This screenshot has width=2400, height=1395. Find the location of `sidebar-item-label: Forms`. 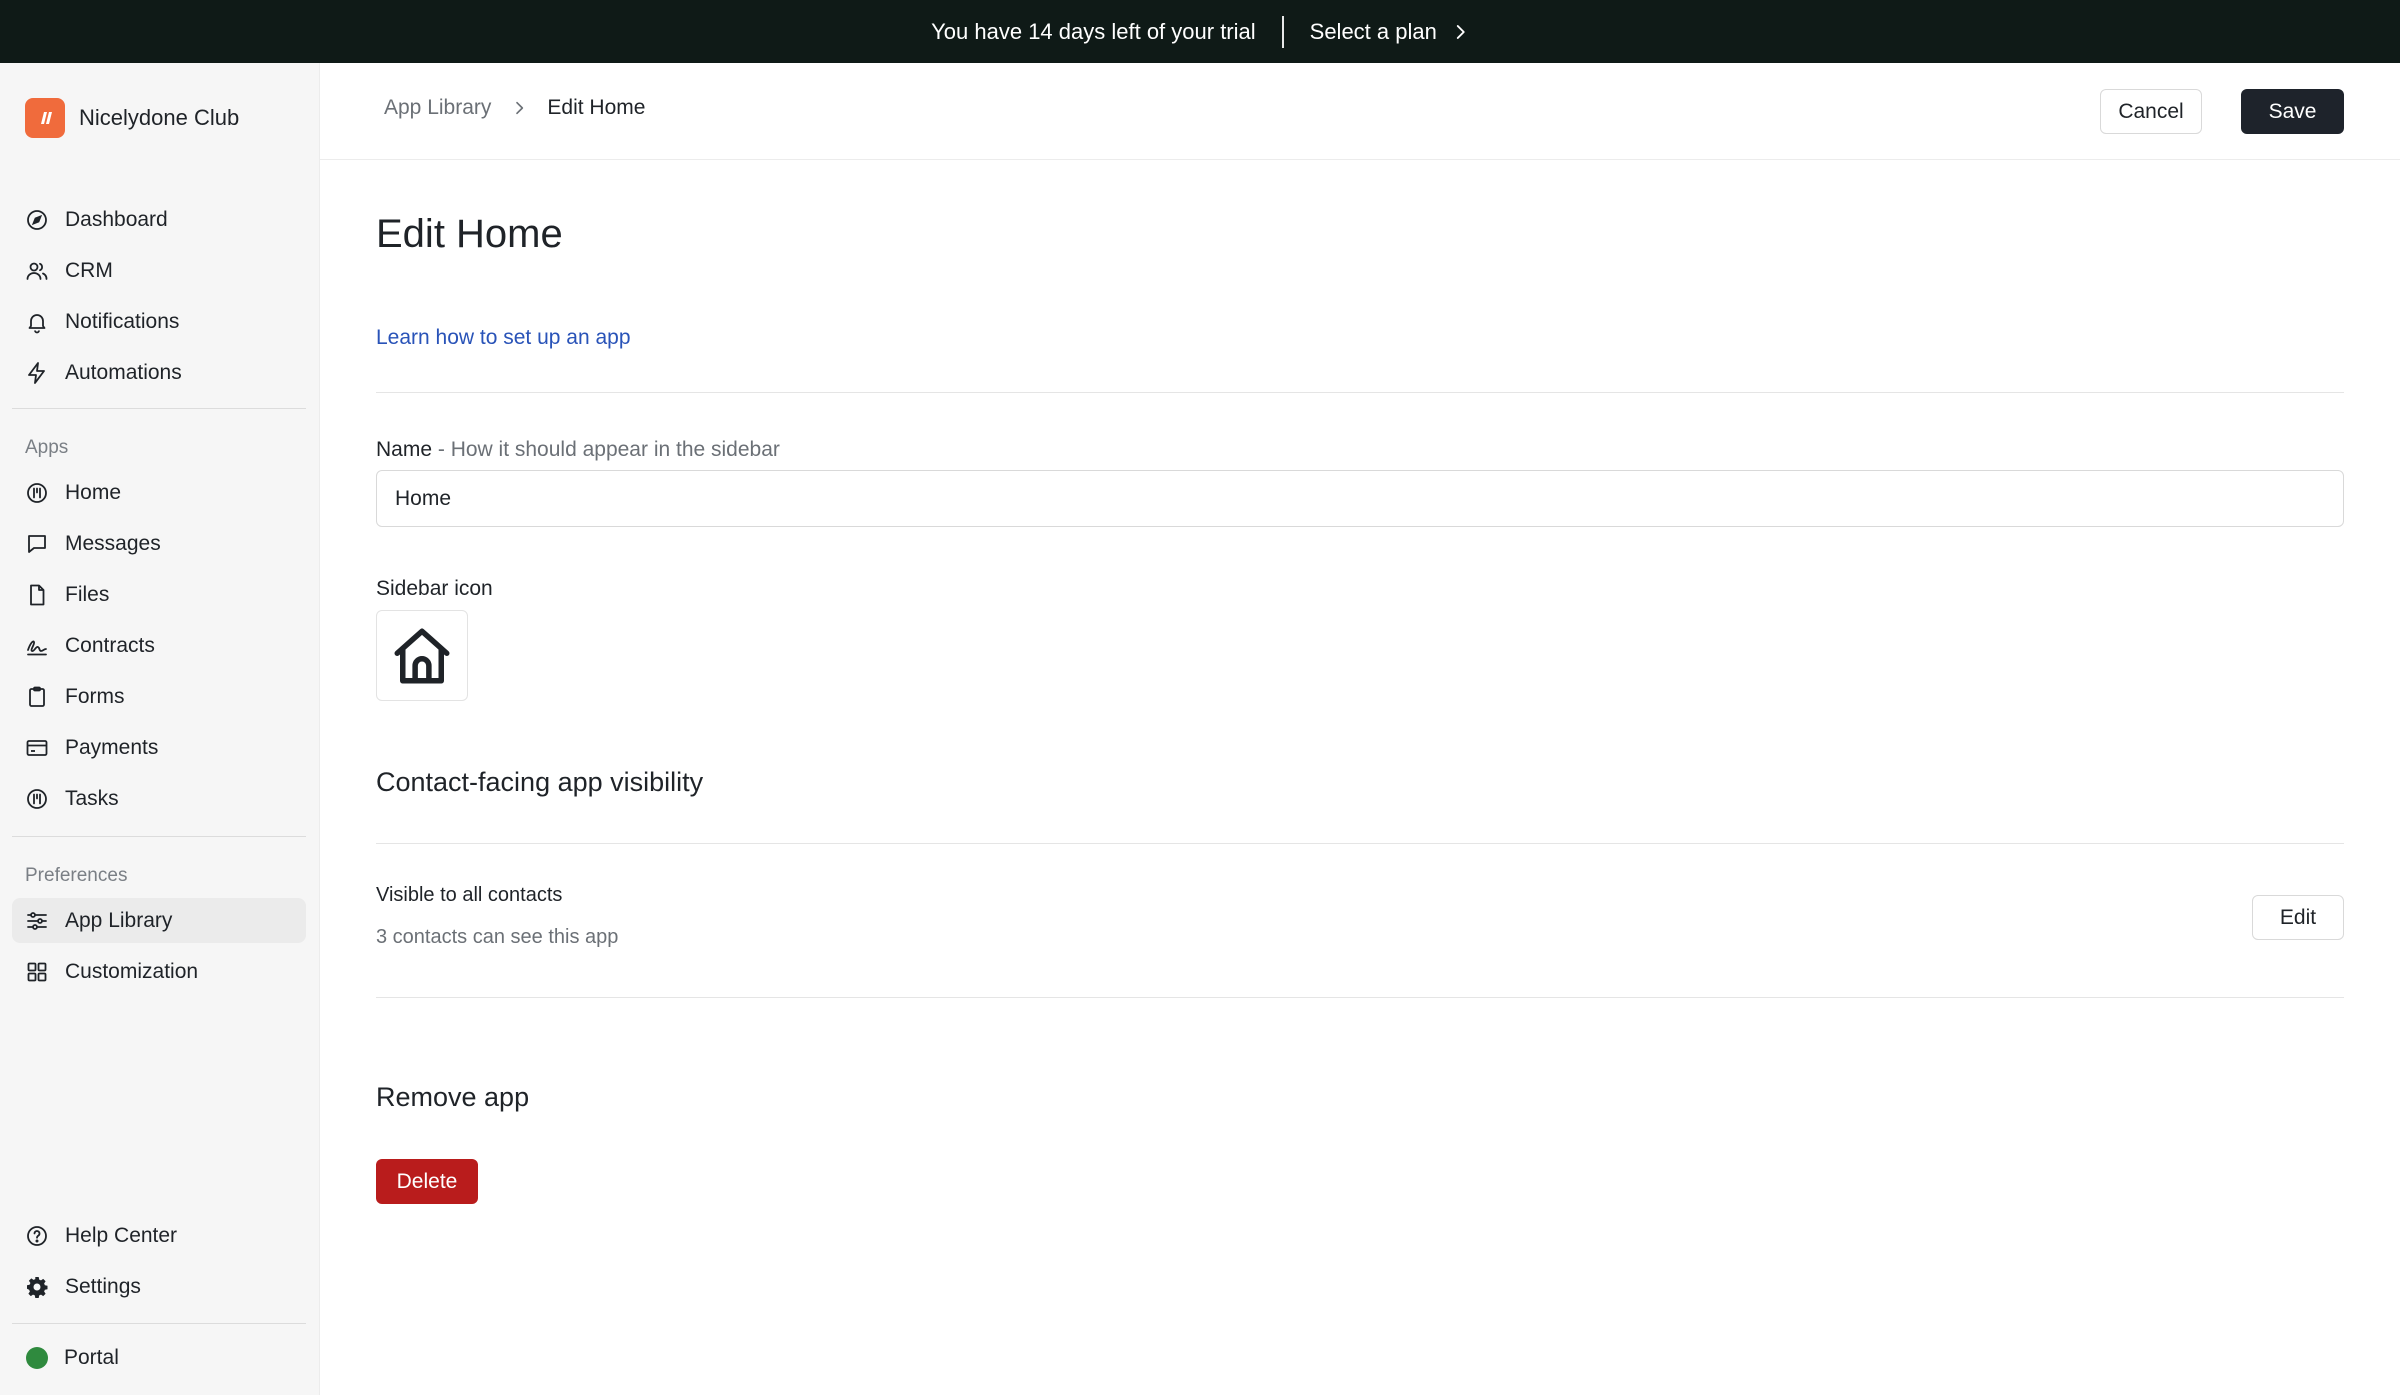

sidebar-item-label: Forms is located at coordinates (95, 696).